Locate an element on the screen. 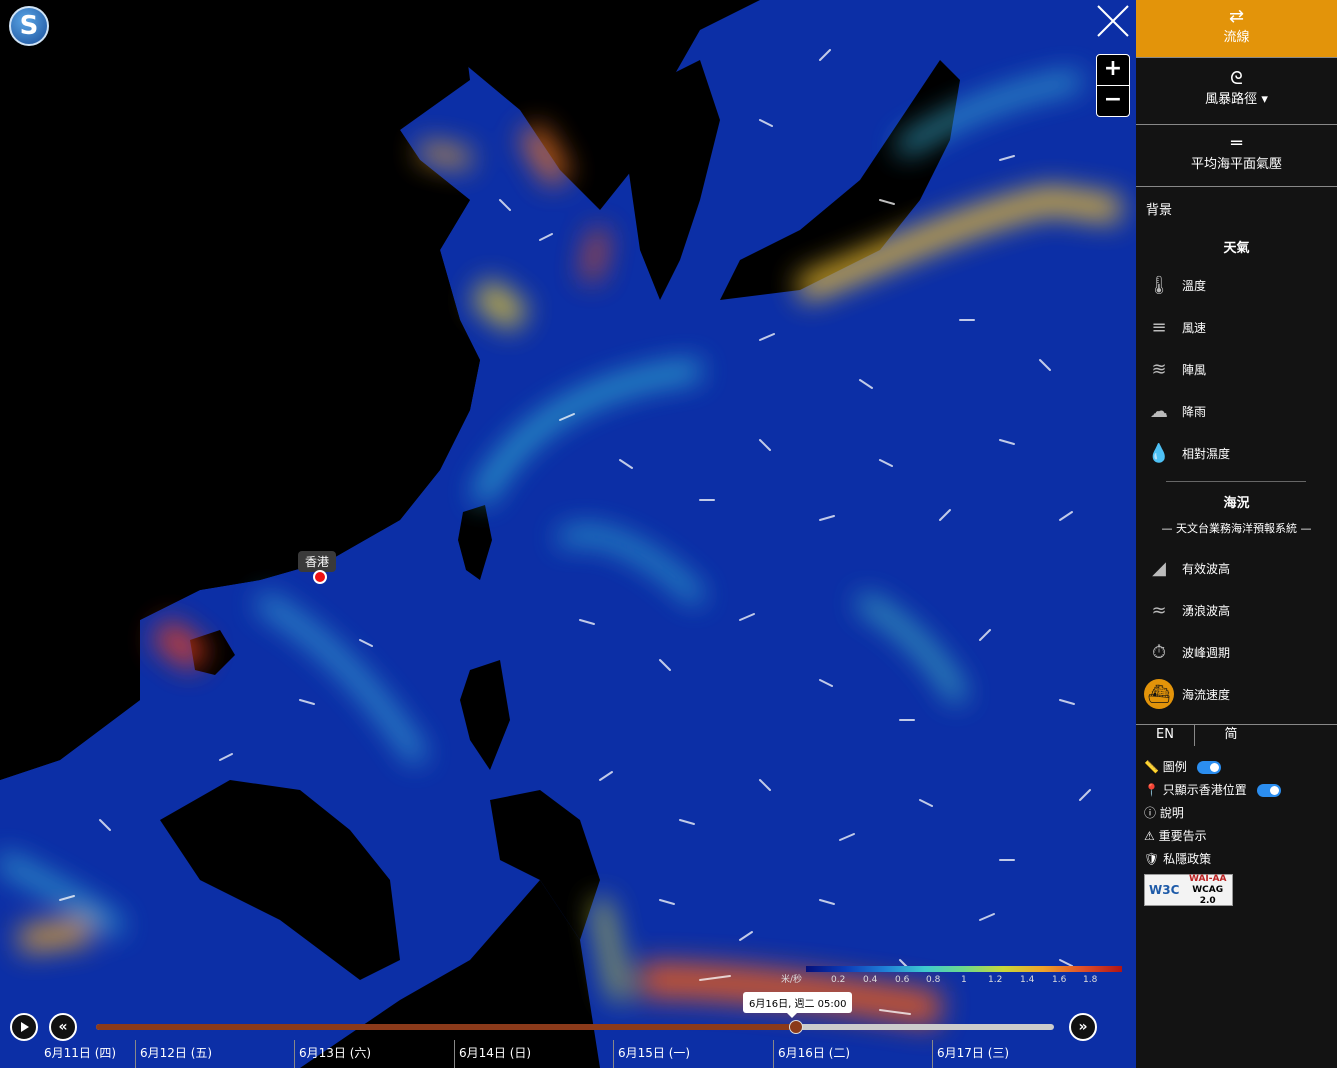 Image resolution: width=1337 pixels, height=1068 pixels. legend-ticks: 0.2 0.4 0.6 0.8 1 1.2 1.4 1.6 1.8 is located at coordinates (975, 981).